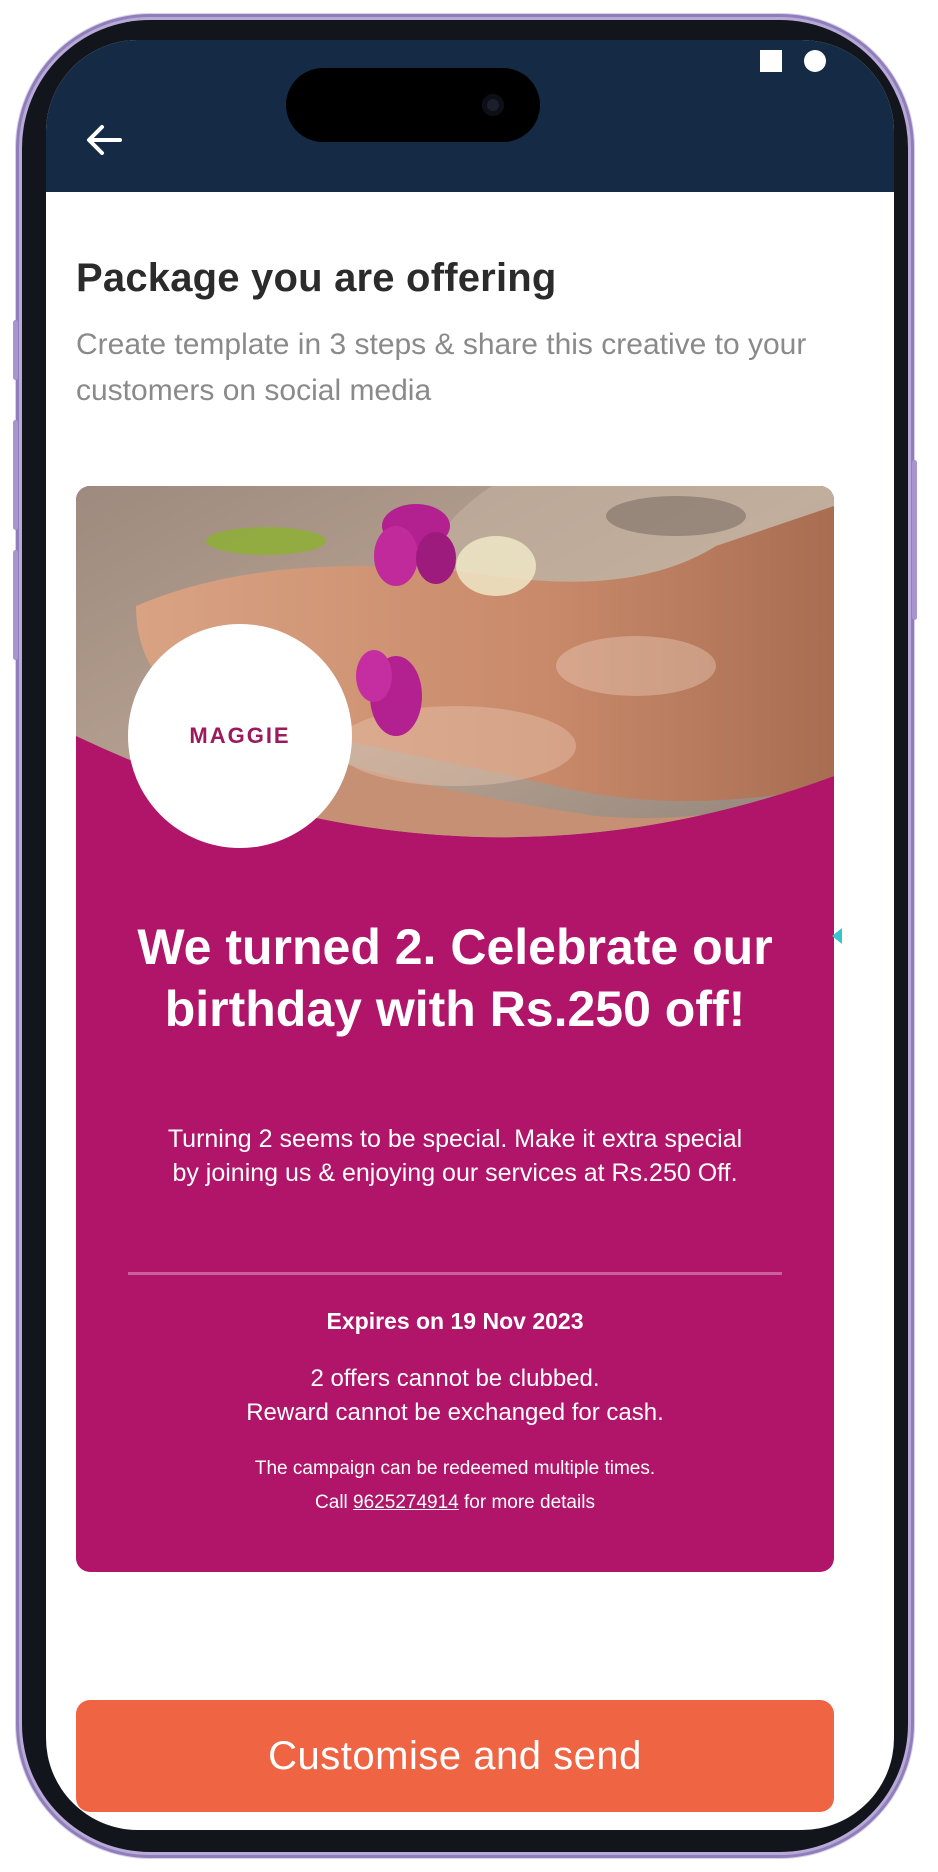  Describe the element at coordinates (15, 605) in the screenshot. I see `volume-down-button` at that location.